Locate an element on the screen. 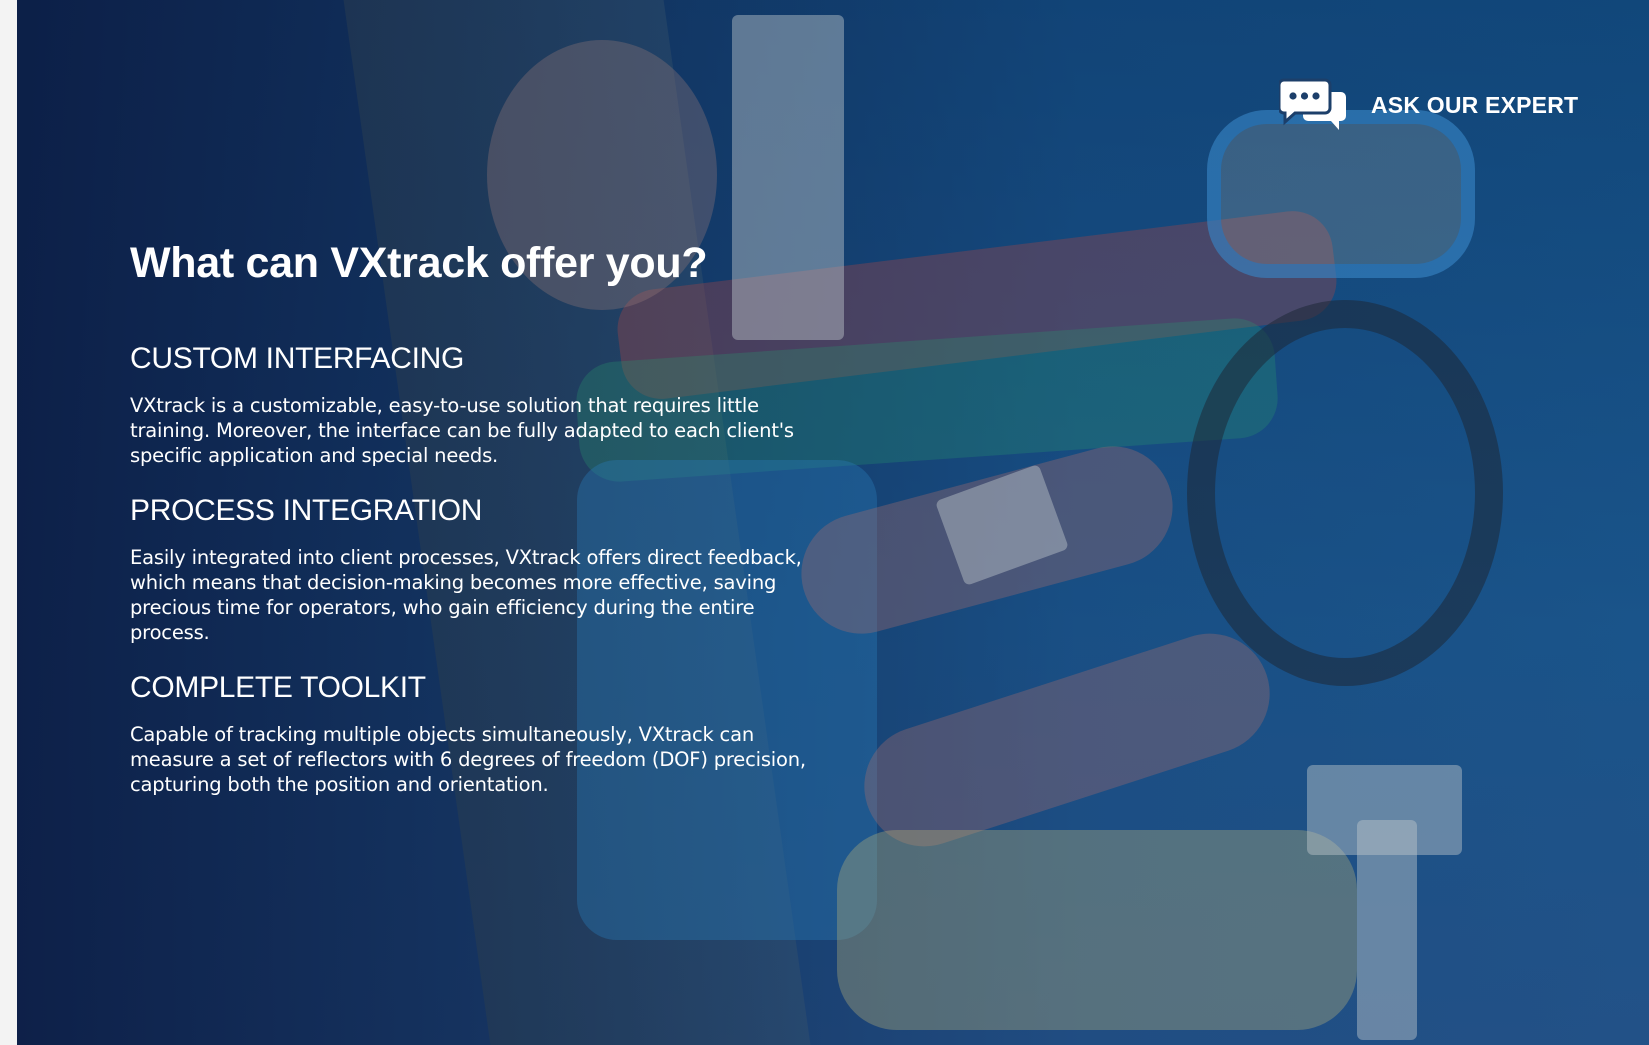 This screenshot has width=1649, height=1045. reflector-plate is located at coordinates (1387, 930).